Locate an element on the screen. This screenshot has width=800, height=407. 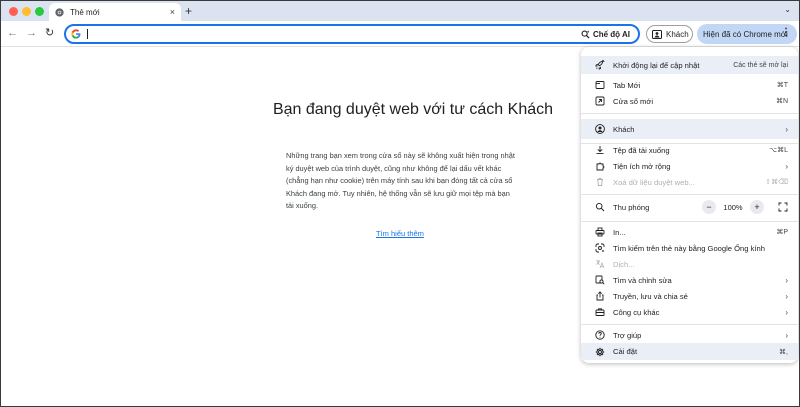
rocket-icon is located at coordinates (600, 65).